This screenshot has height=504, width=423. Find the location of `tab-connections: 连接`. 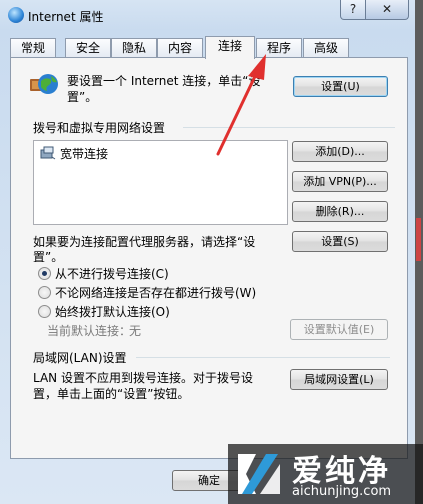

tab-connections: 连接 is located at coordinates (230, 47).